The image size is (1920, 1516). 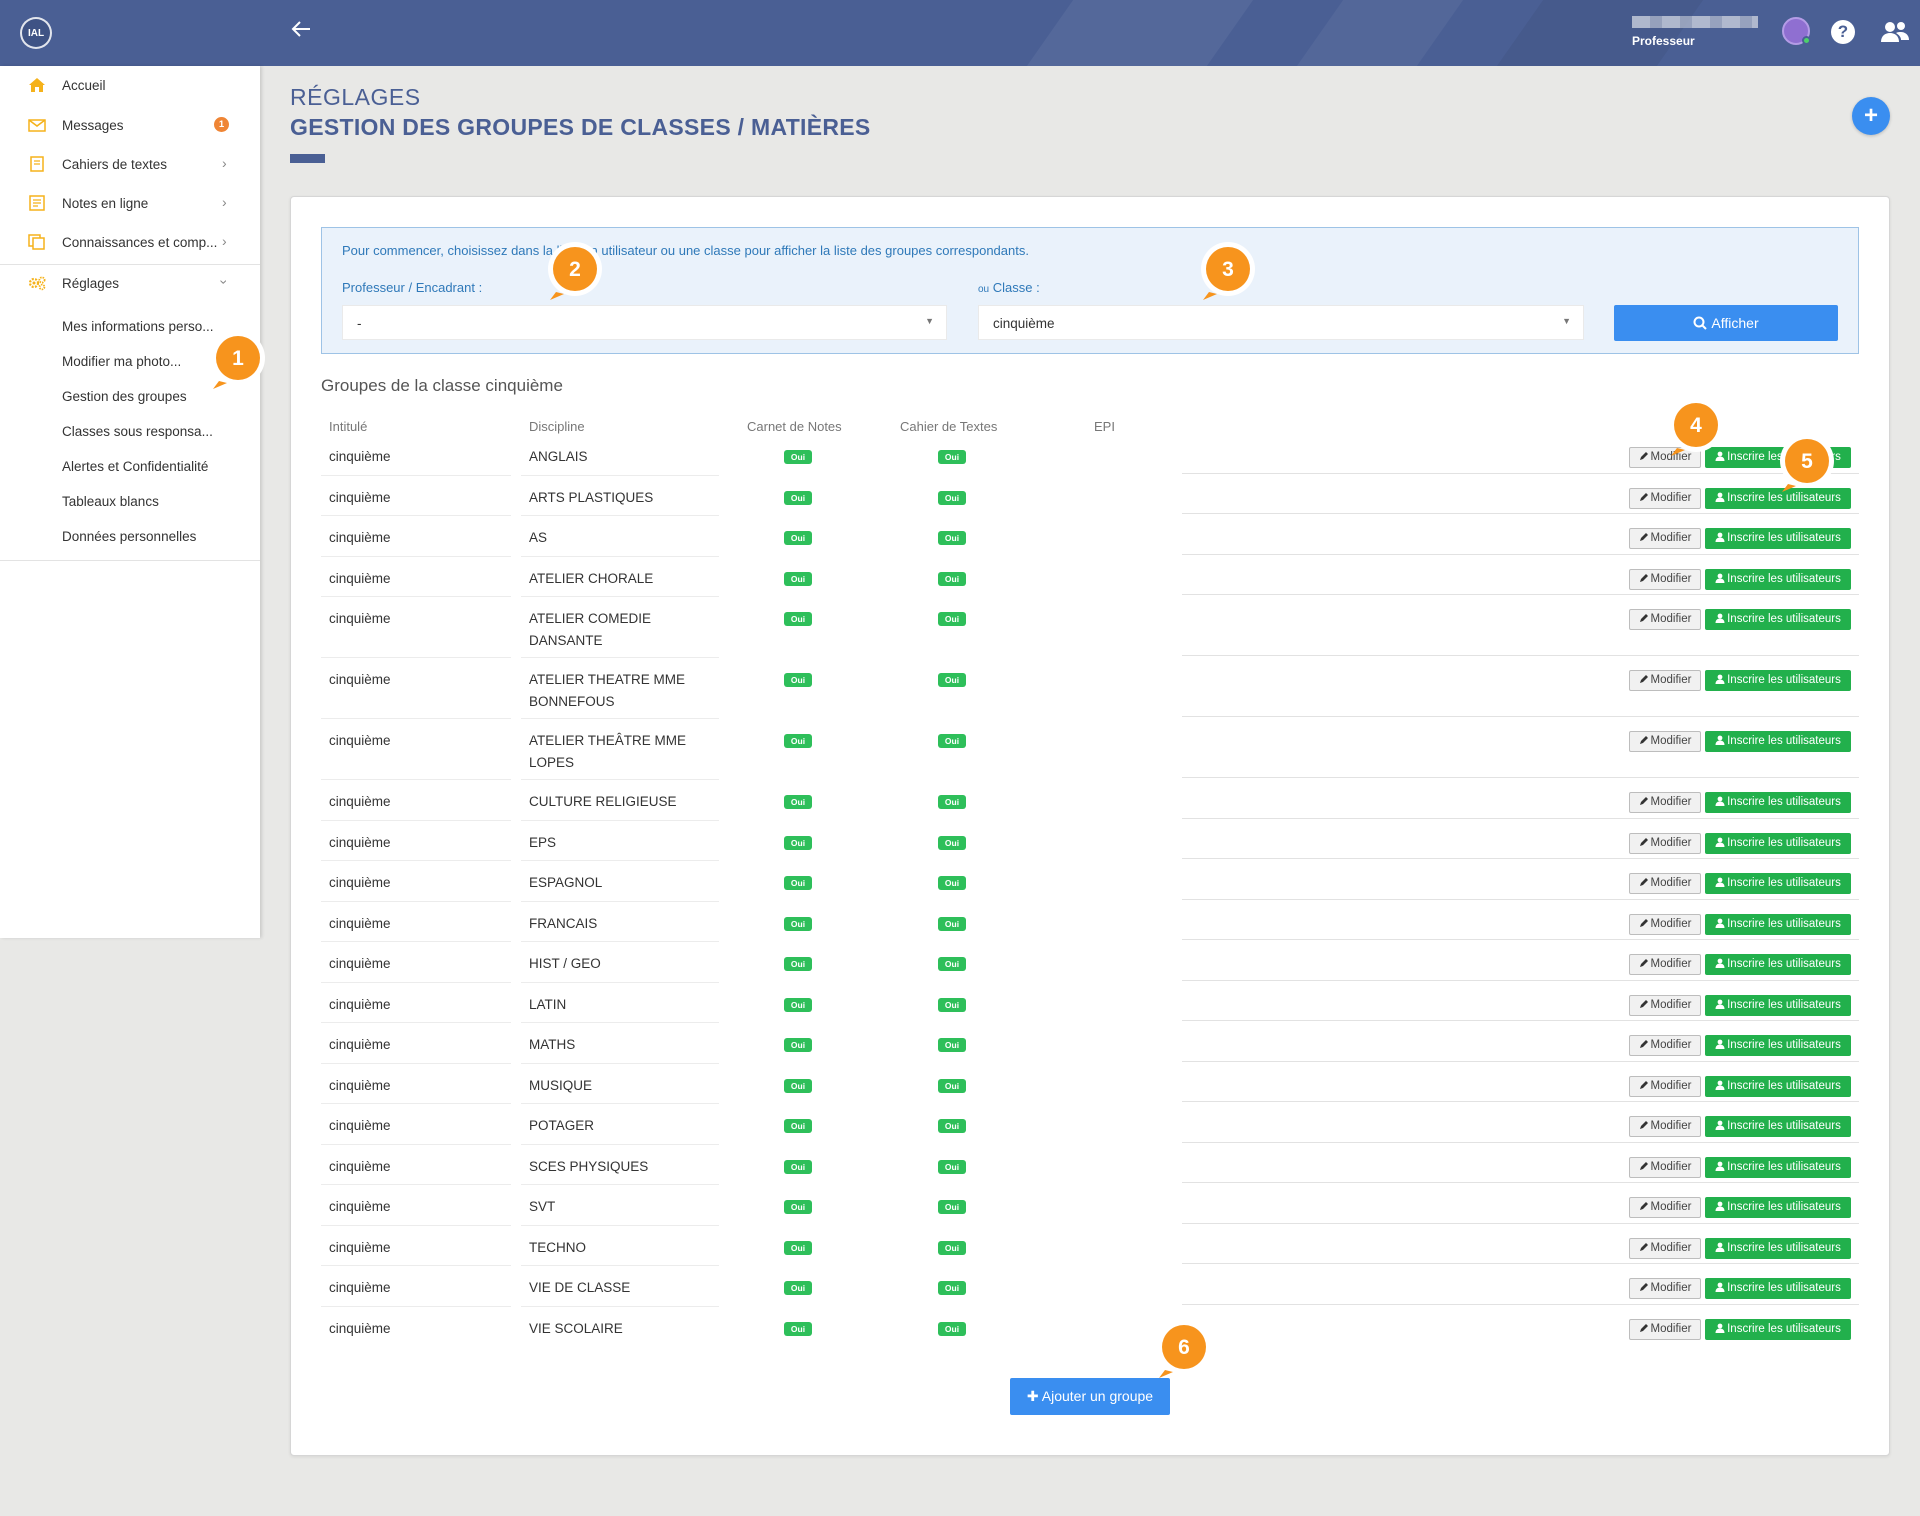 I want to click on callout-number: 1, so click(x=238, y=358).